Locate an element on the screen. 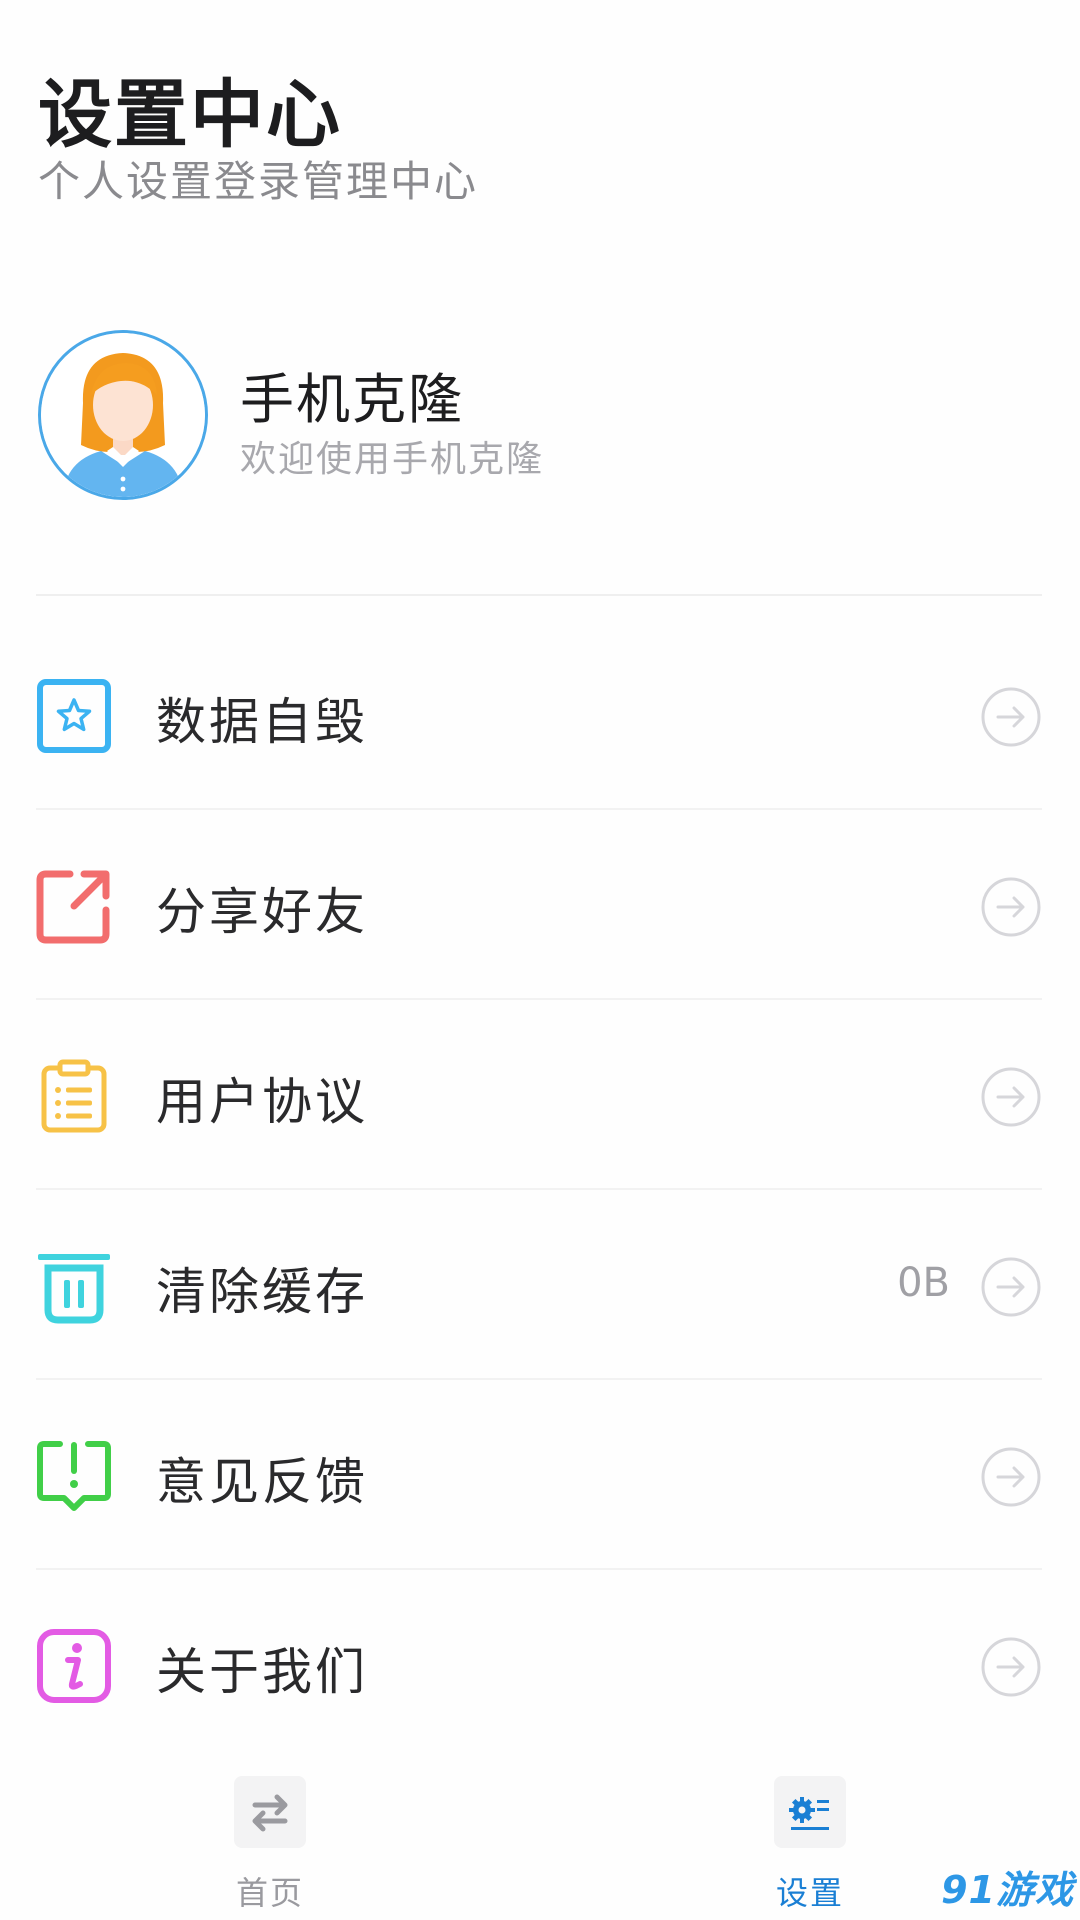 The width and height of the screenshot is (1080, 1920). female-avatar-icon is located at coordinates (123, 415).